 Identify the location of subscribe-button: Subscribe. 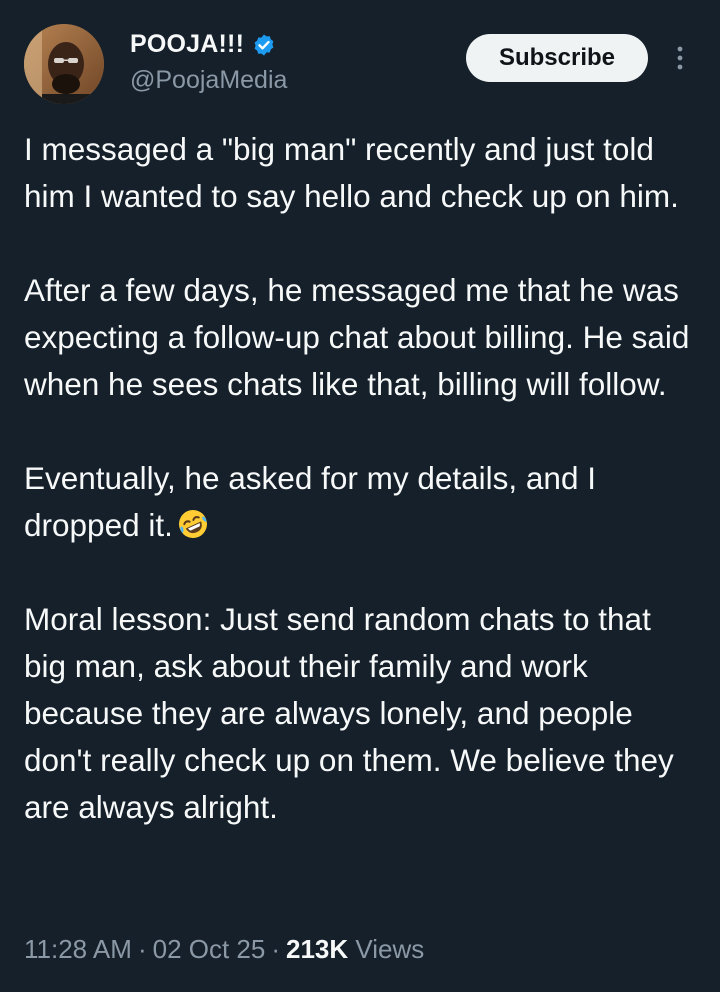
(557, 58).